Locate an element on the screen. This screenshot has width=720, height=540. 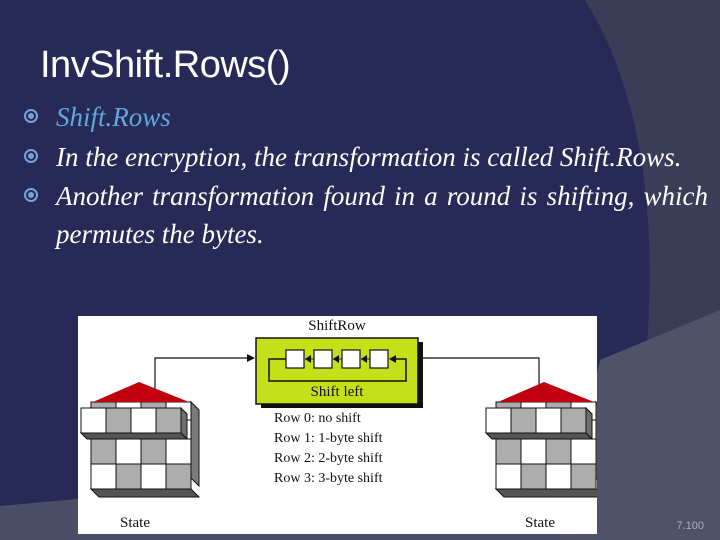
shift-box-label: Shift left is located at coordinates (338, 392).